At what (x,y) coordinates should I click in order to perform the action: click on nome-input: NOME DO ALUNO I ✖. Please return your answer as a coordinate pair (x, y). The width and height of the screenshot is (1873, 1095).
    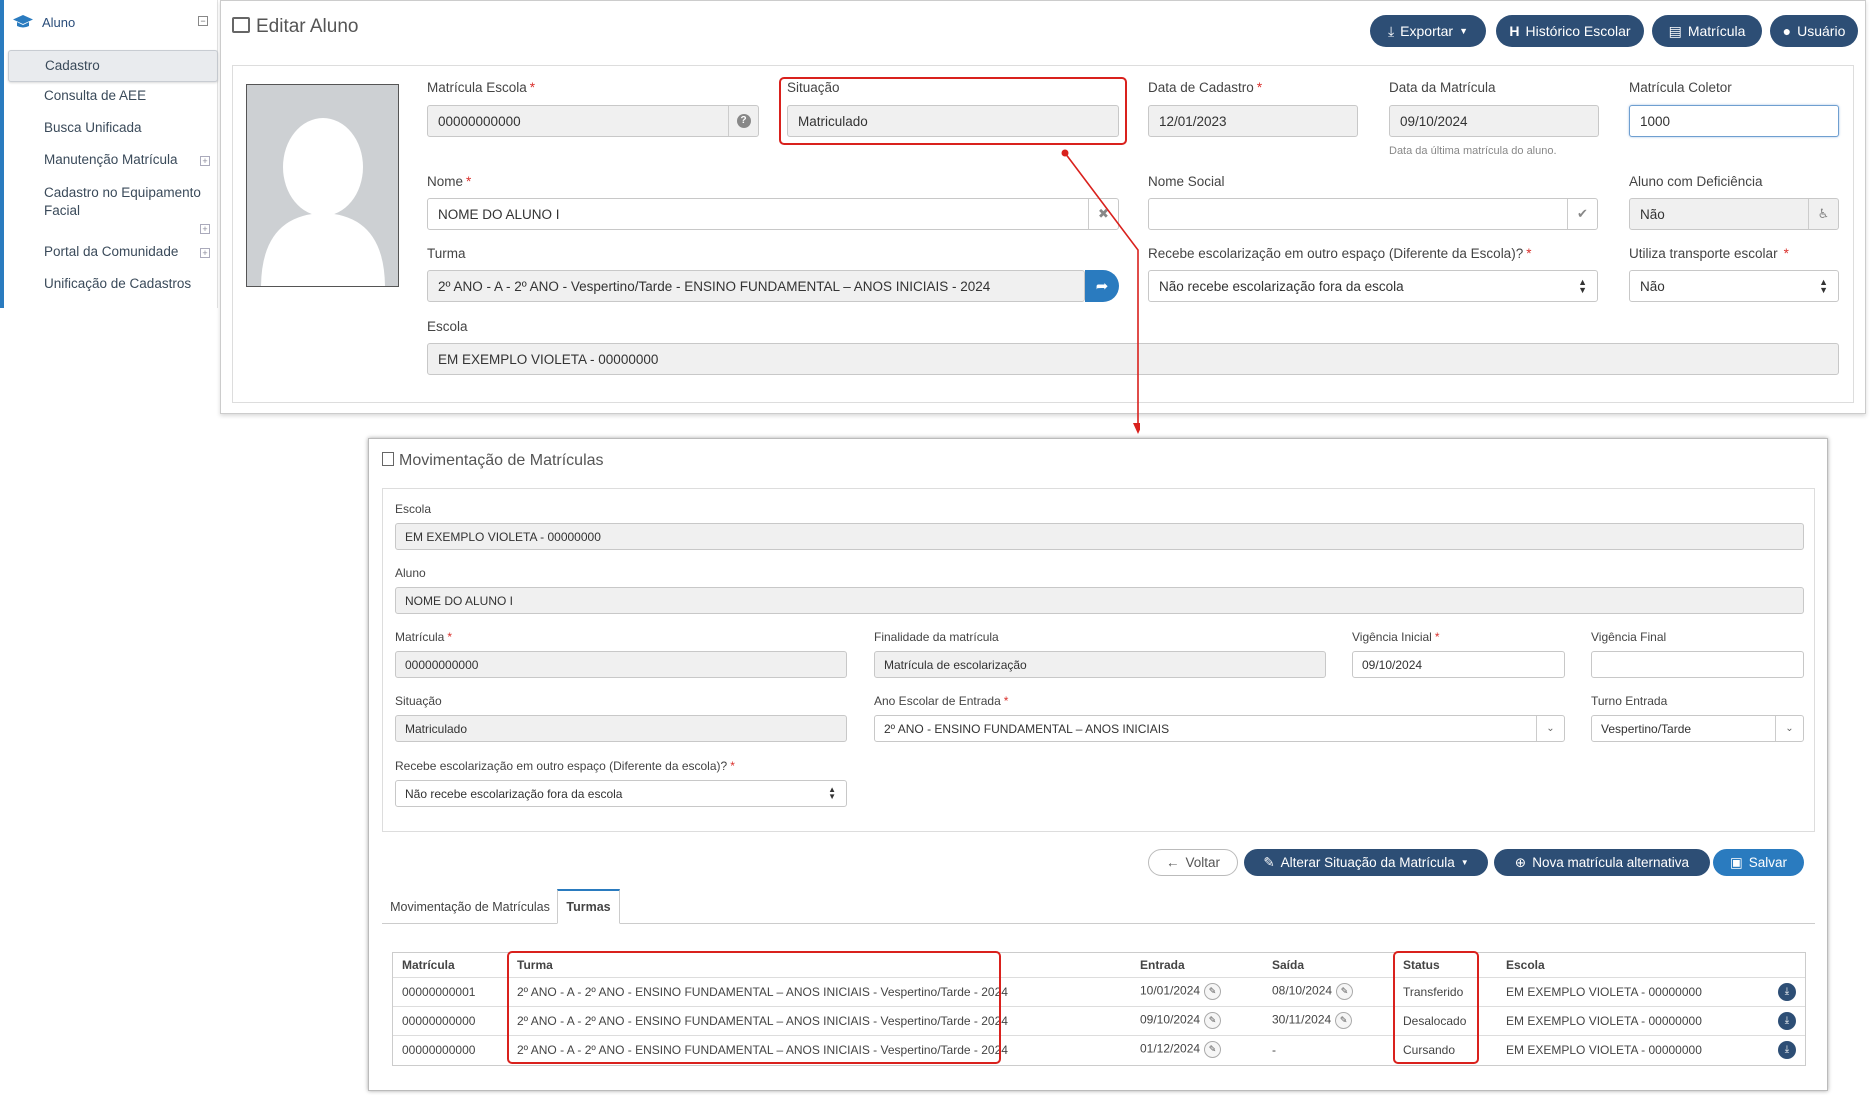
    Looking at the image, I should click on (773, 214).